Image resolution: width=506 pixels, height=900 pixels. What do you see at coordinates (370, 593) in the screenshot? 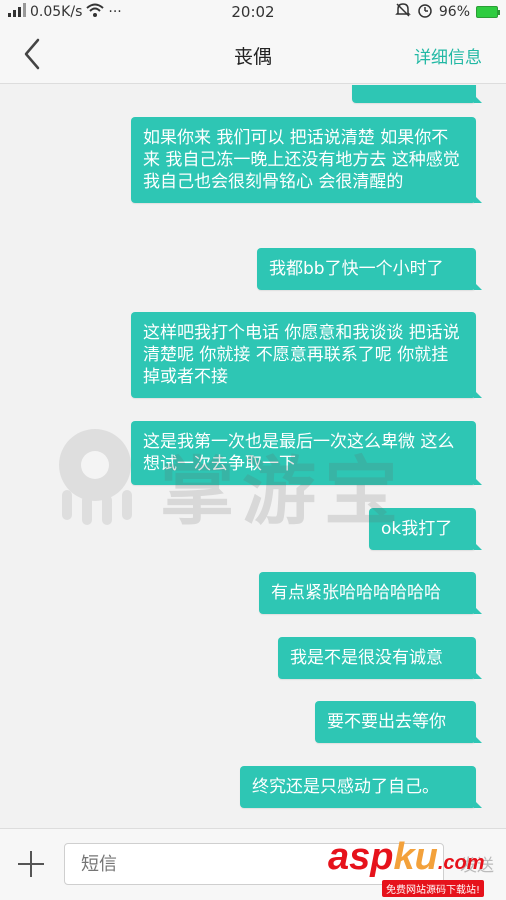
I see `message-bubble: 有点紧张哈哈哈哈哈哈` at bounding box center [370, 593].